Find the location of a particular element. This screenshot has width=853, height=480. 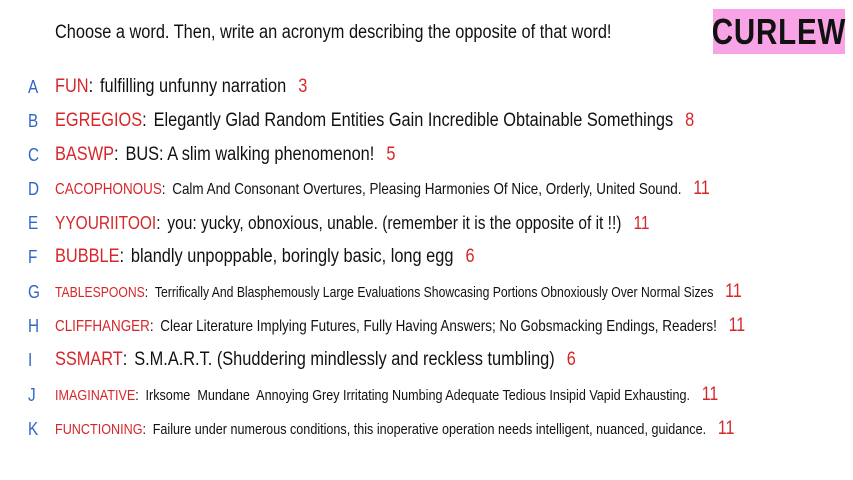

entry-definition: BUS: A slim walking phenomenon! is located at coordinates (250, 154).